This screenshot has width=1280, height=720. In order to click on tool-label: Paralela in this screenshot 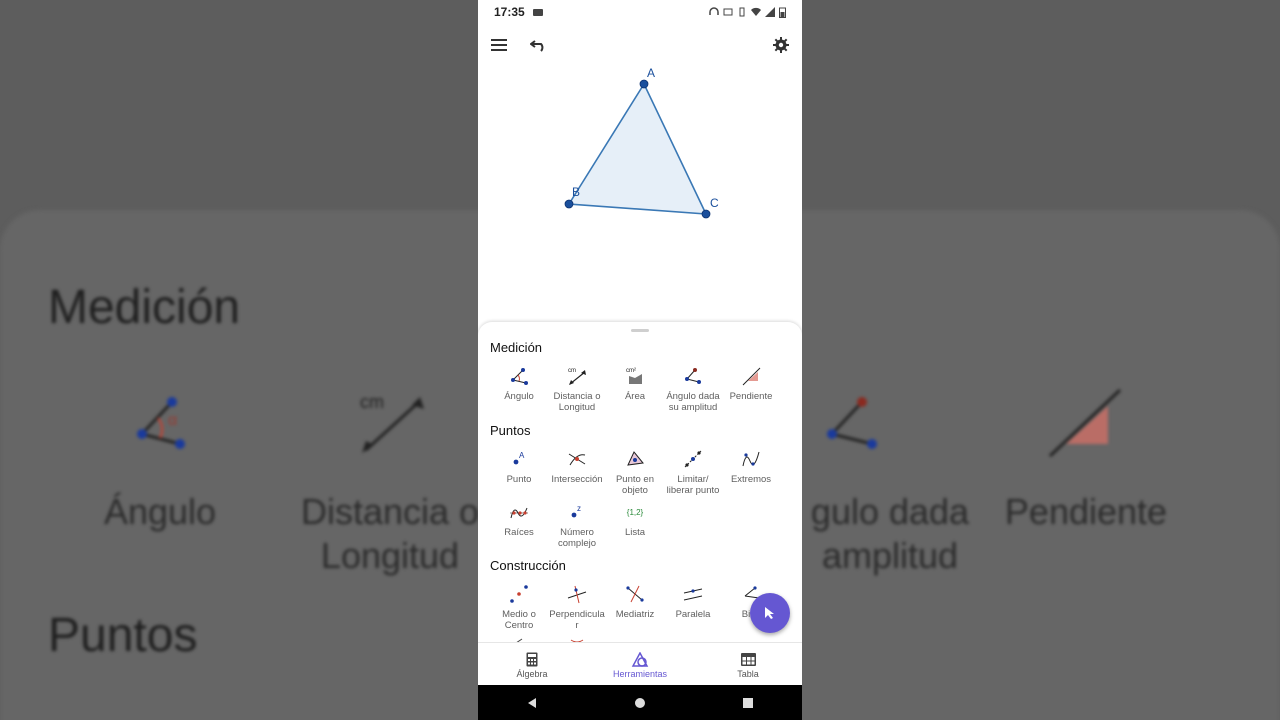, I will do `click(693, 614)`.